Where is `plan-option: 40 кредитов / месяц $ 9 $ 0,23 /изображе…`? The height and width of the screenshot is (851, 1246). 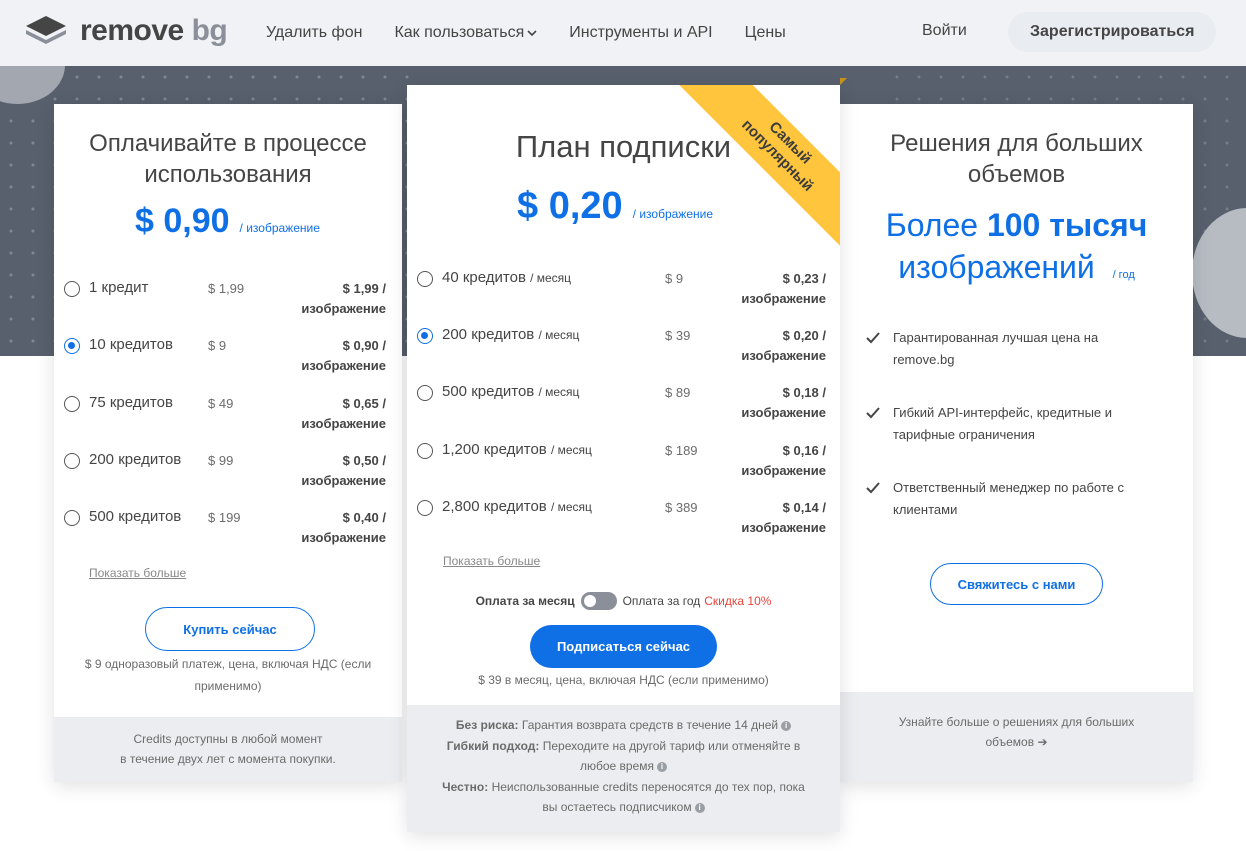
plan-option: 40 кредитов / месяц $ 9 $ 0,23 /изображе… is located at coordinates (623, 292).